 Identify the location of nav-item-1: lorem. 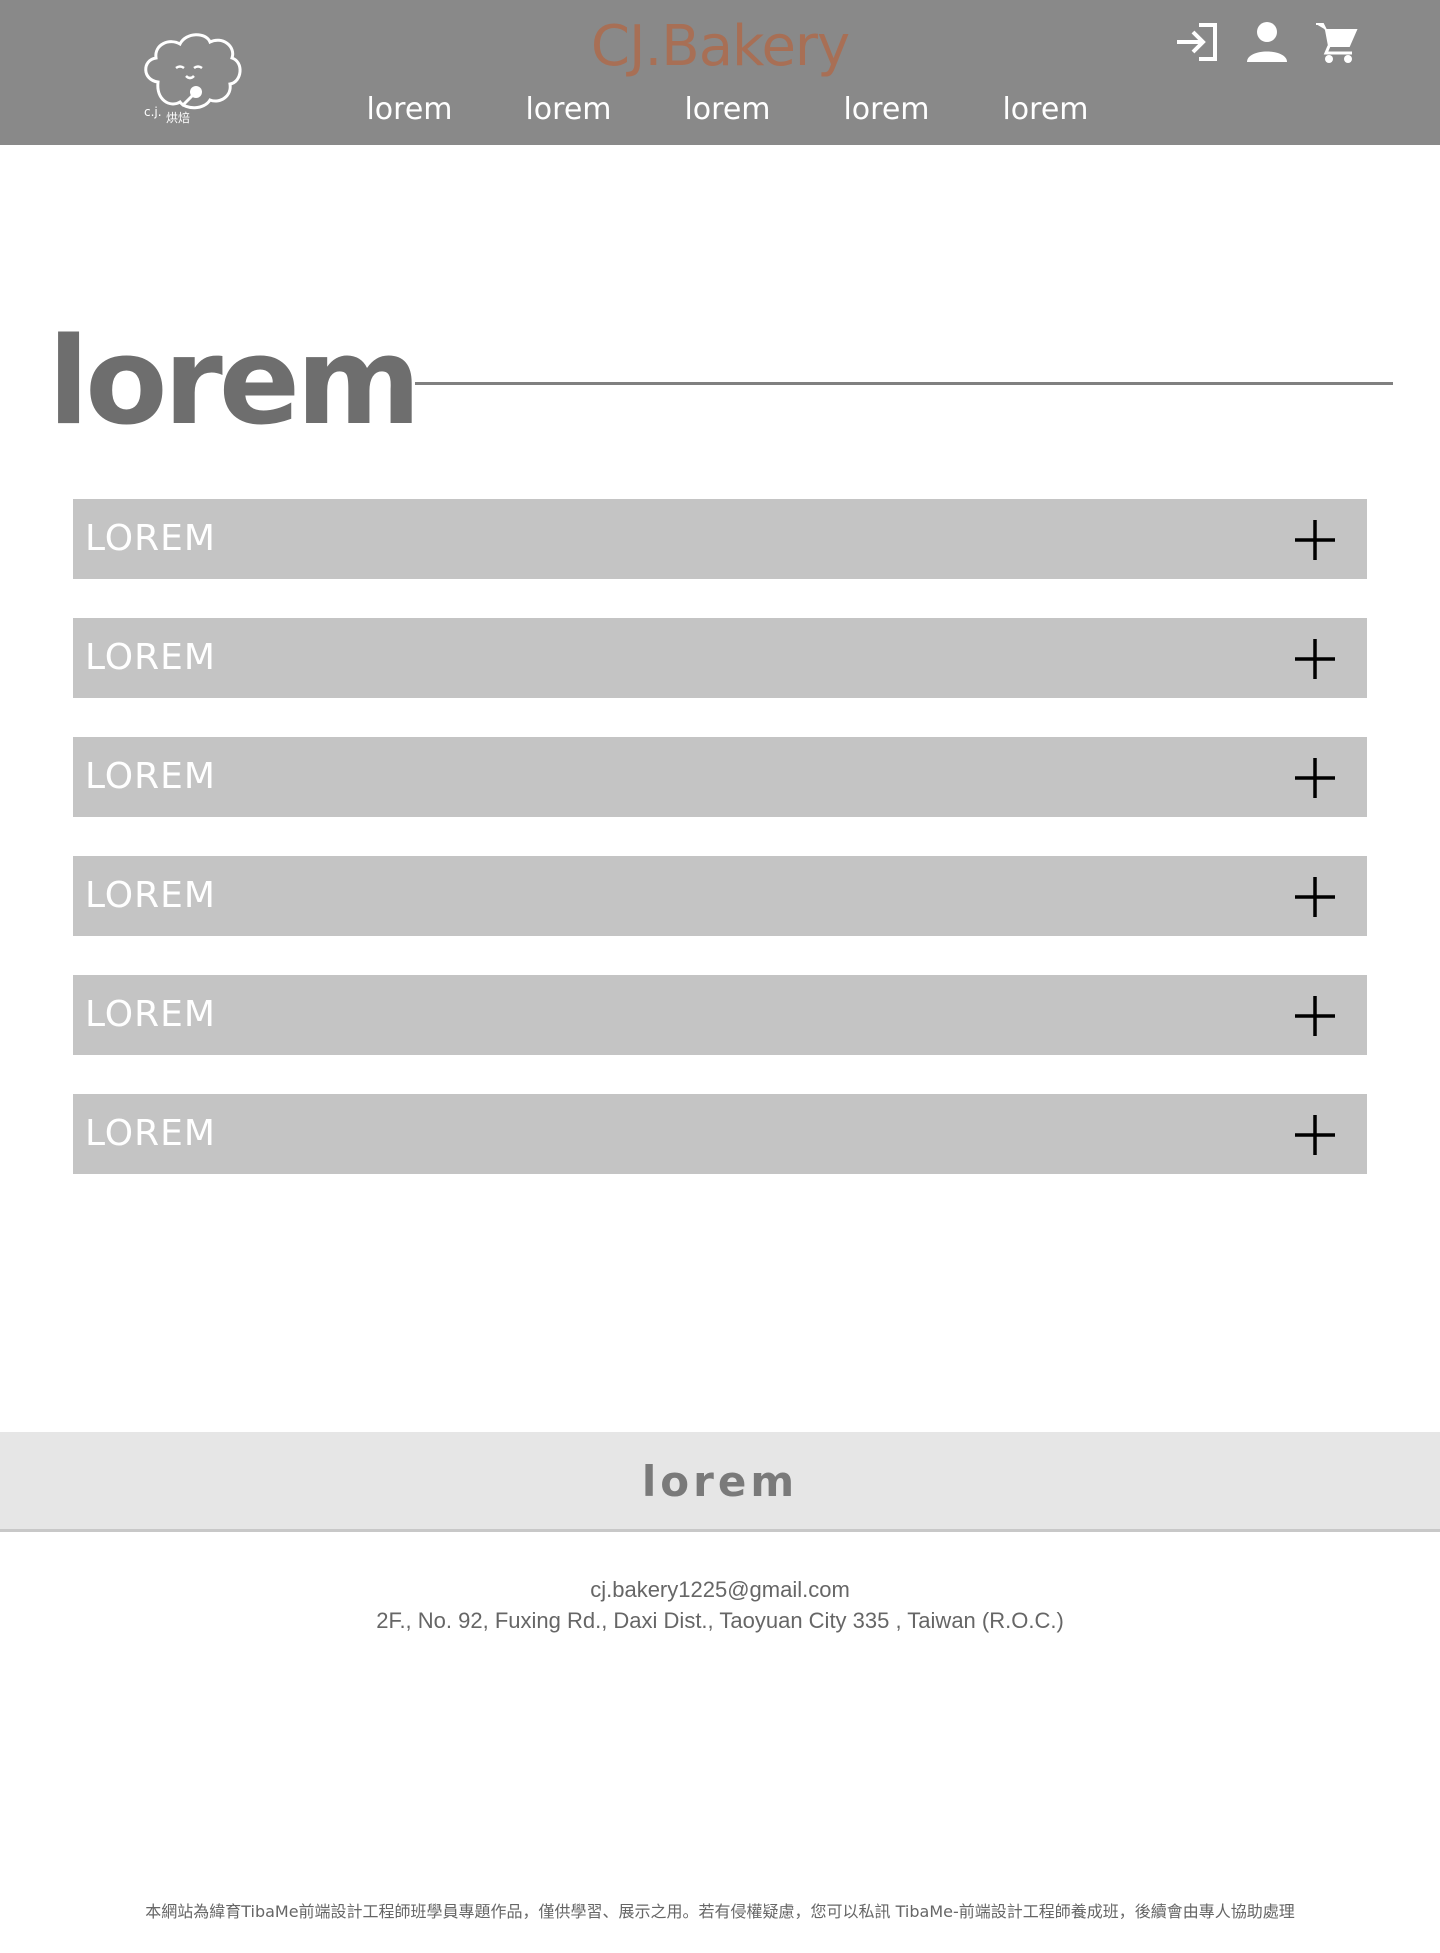
(409, 110).